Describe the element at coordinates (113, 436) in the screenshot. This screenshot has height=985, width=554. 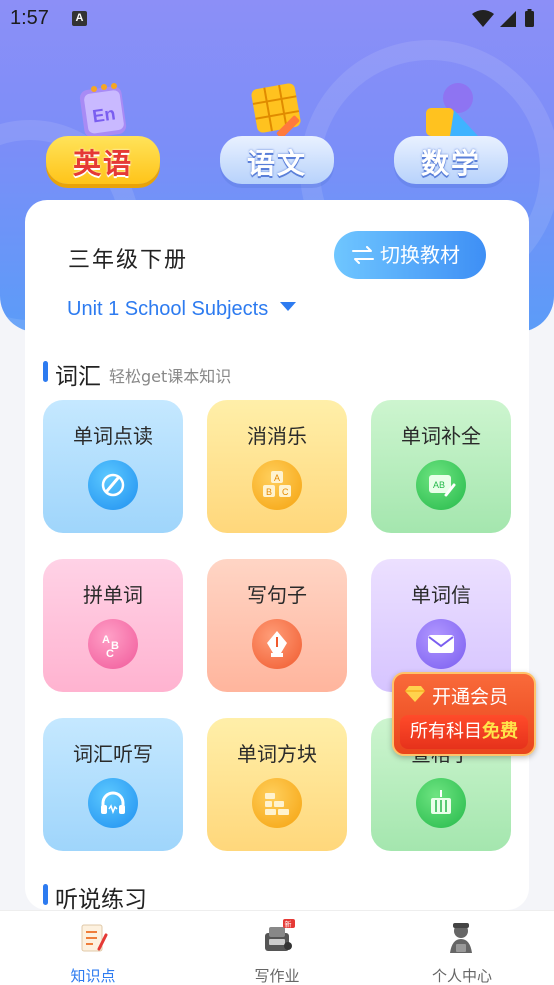
I see `tile-label: 单词点读` at that location.